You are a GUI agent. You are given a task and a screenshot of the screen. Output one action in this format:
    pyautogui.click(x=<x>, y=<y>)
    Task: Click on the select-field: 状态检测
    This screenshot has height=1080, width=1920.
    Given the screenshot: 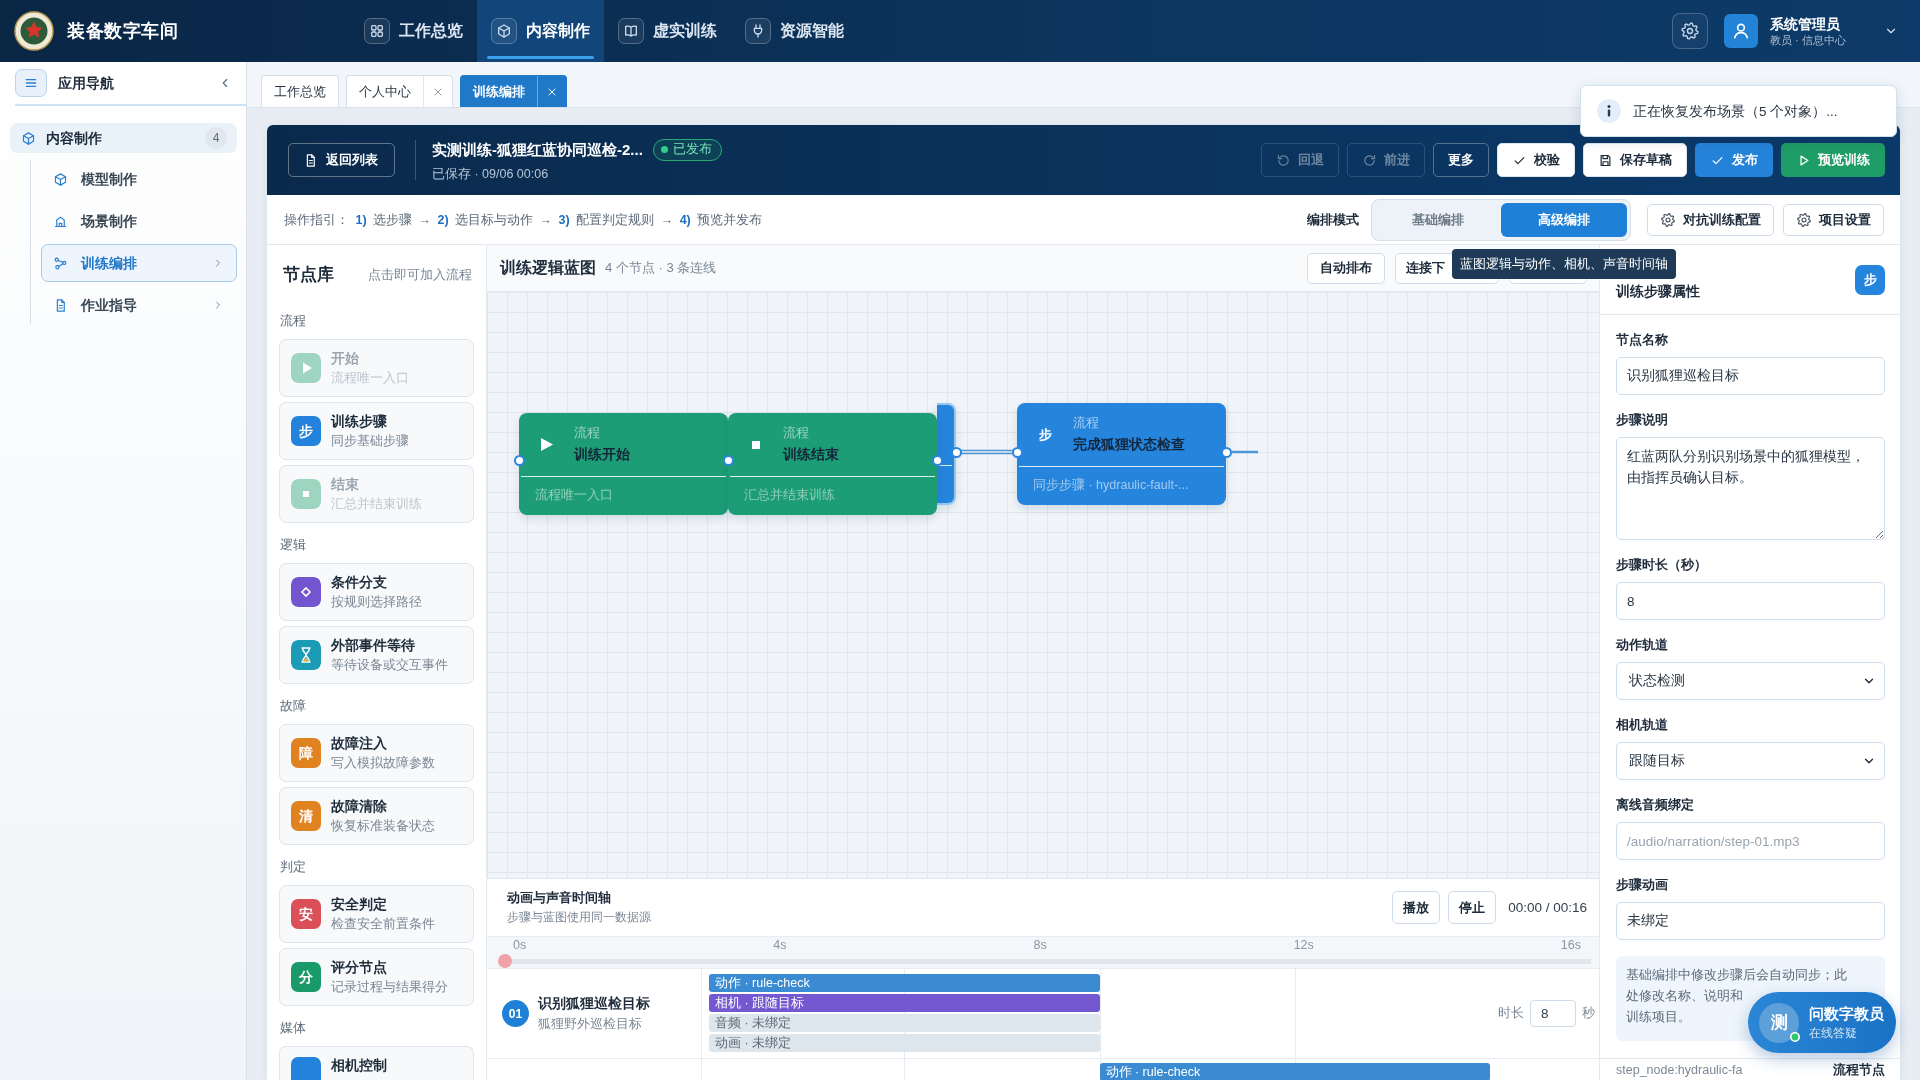 What is the action you would take?
    pyautogui.click(x=1750, y=681)
    